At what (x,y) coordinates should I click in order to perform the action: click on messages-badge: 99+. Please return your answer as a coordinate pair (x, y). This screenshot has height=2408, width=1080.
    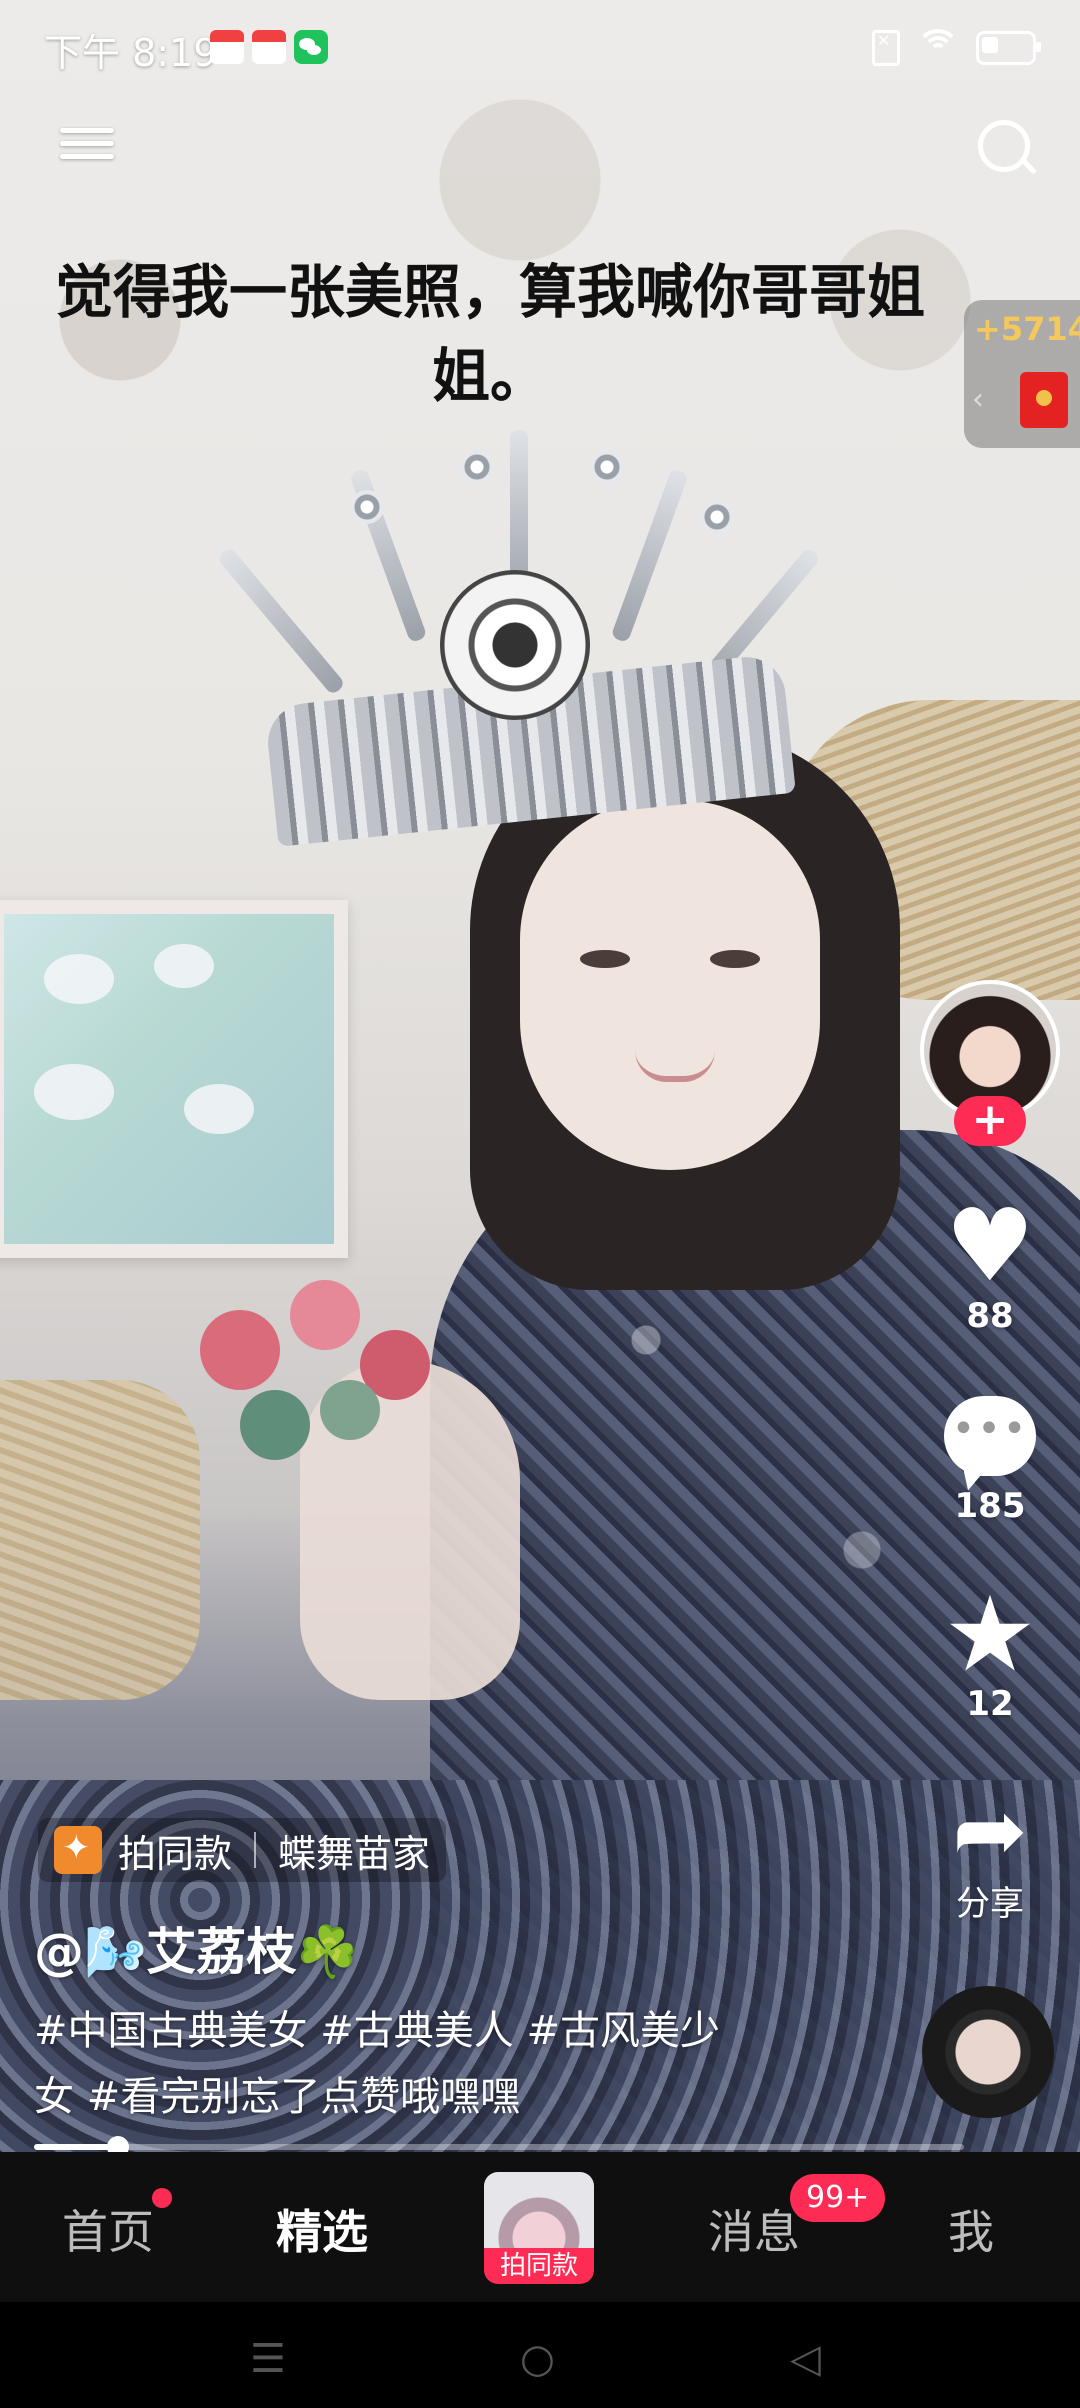
    Looking at the image, I should click on (838, 2198).